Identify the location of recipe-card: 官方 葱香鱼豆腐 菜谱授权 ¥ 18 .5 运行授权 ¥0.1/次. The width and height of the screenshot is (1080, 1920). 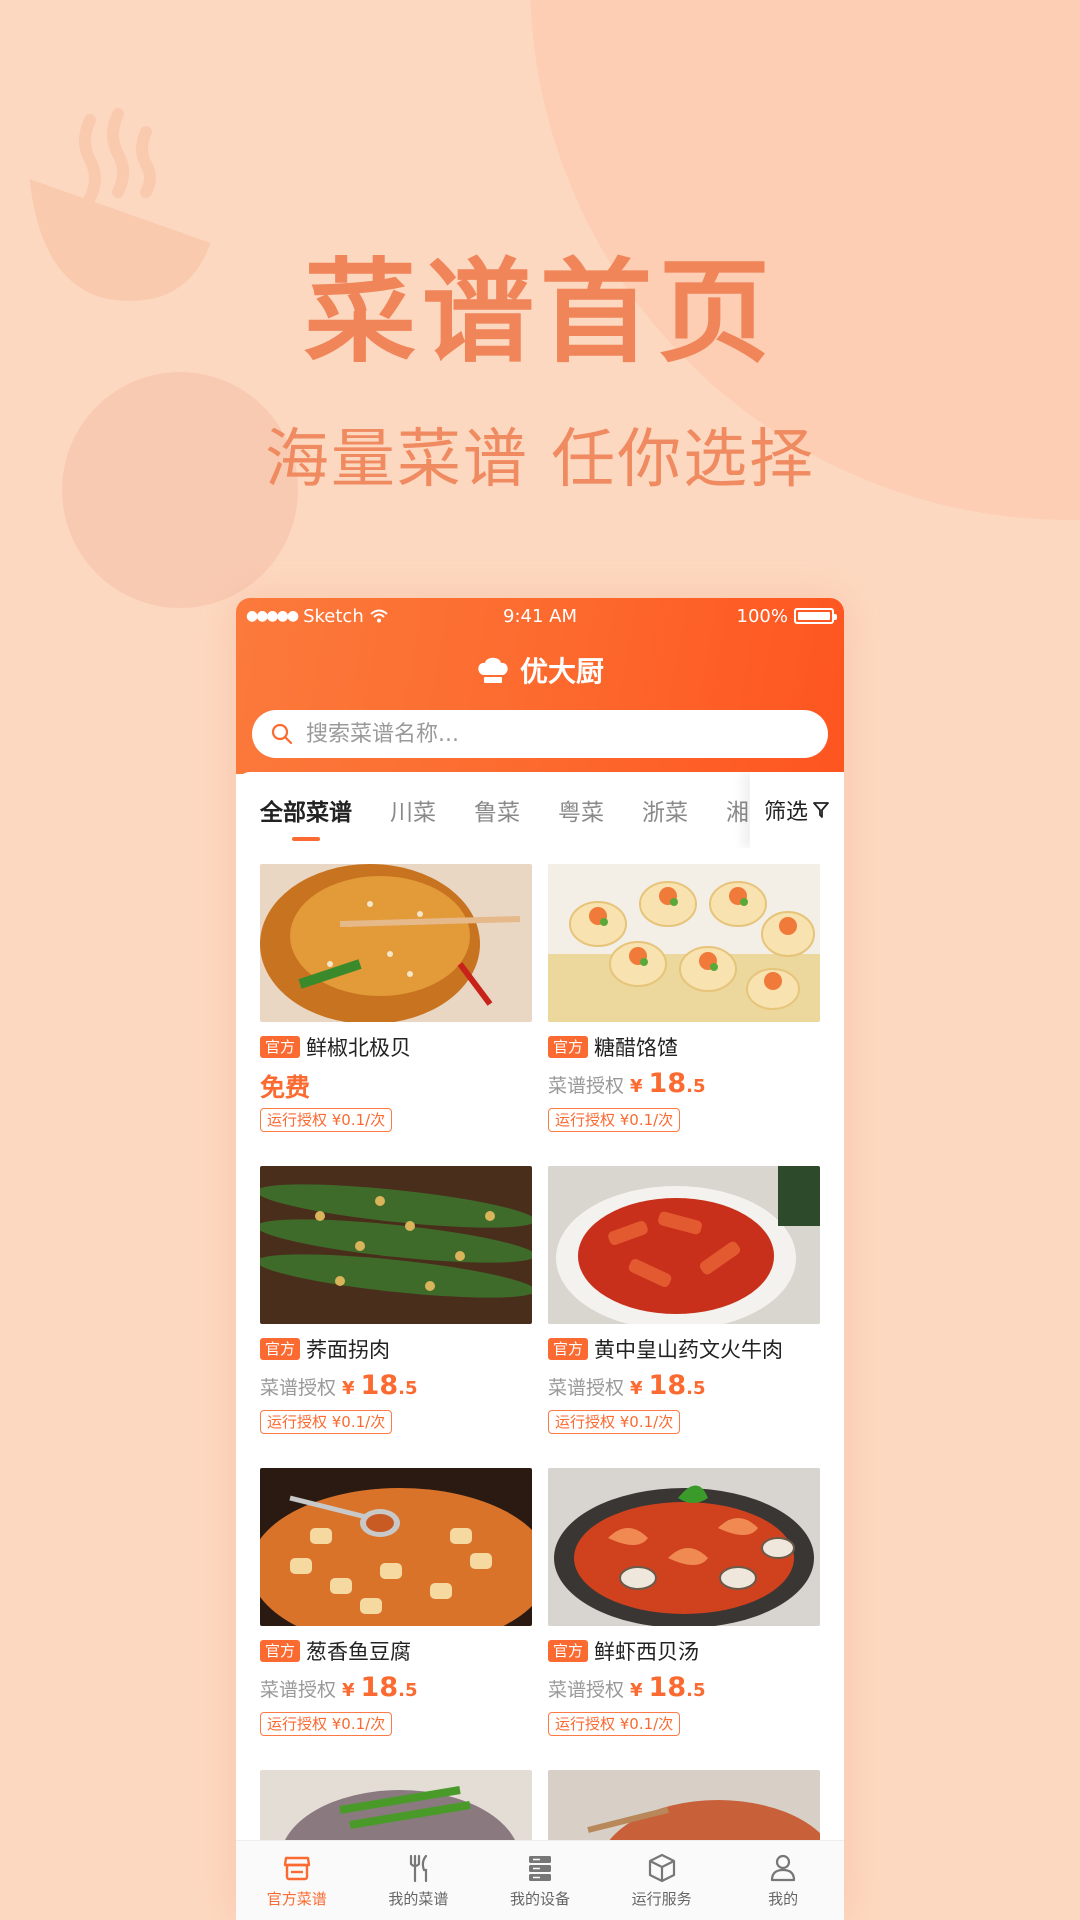
(396, 1602).